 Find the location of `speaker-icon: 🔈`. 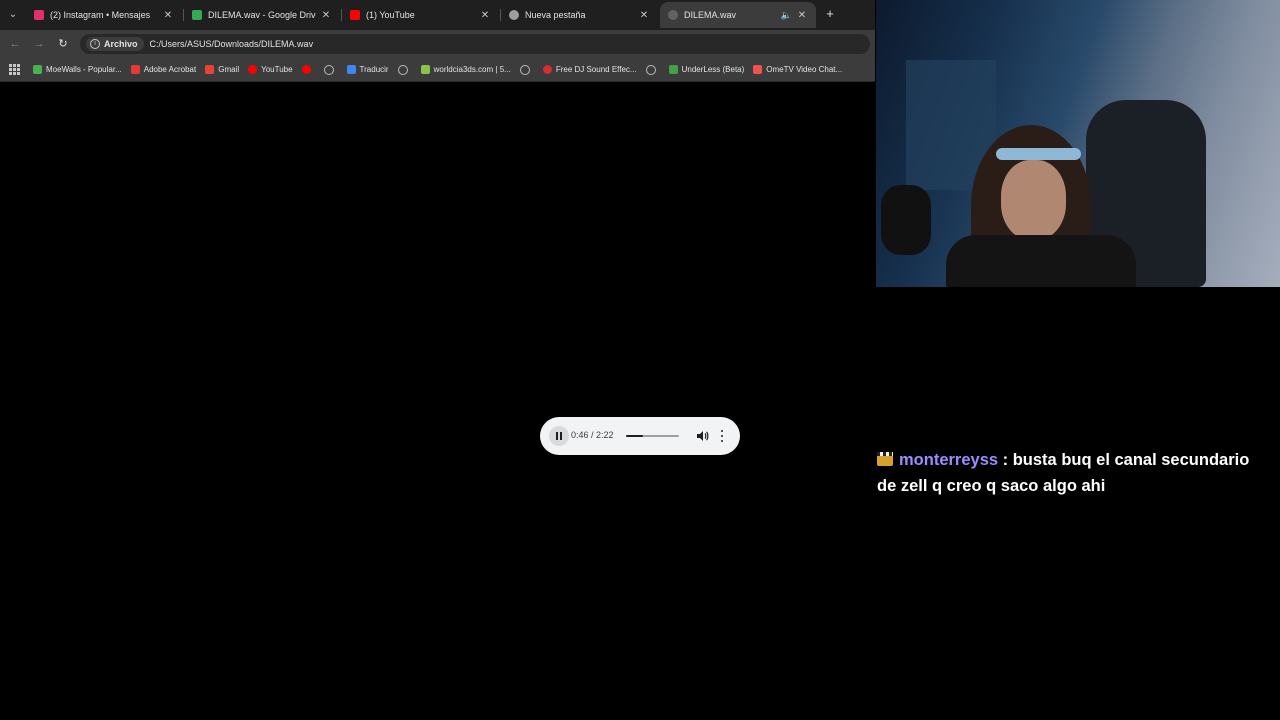

speaker-icon: 🔈 is located at coordinates (786, 15).